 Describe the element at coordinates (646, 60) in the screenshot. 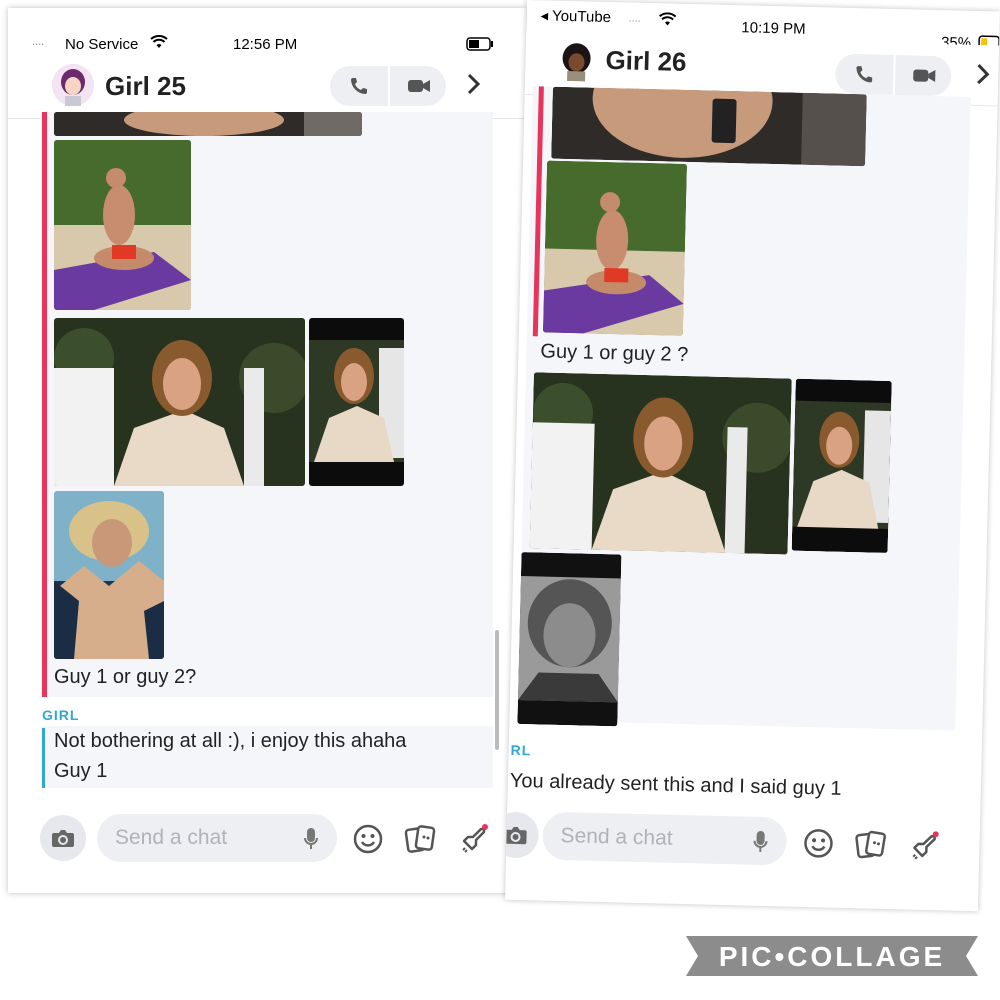

I see `chat-title: Girl 26` at that location.